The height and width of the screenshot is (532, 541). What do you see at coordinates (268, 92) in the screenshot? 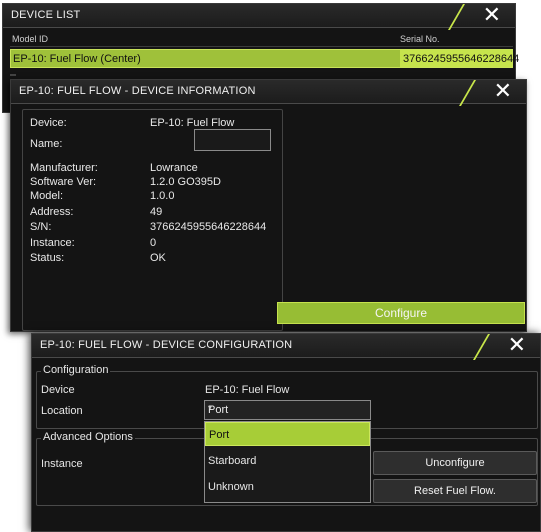
I see `device-info-titlebar: EP-10: FUEL FLOW - DEVICE INFORMATION ✕` at bounding box center [268, 92].